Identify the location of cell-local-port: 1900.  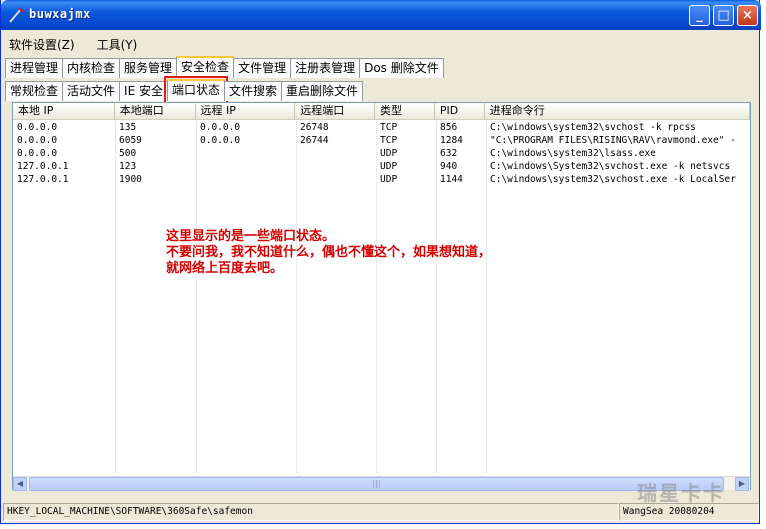
(130, 179).